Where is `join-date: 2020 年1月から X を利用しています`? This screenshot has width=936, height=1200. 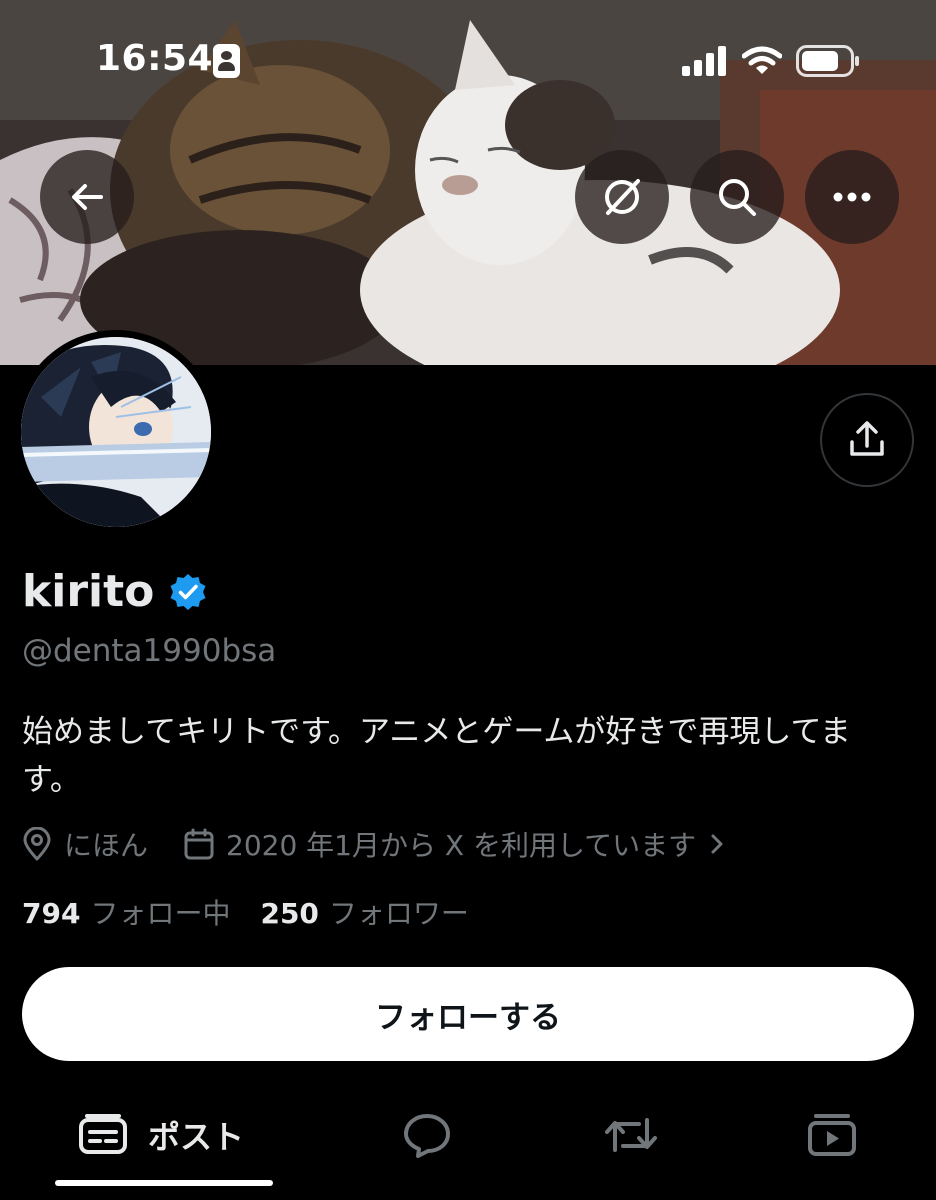
join-date: 2020 年1月から X を利用しています is located at coordinates (455, 844).